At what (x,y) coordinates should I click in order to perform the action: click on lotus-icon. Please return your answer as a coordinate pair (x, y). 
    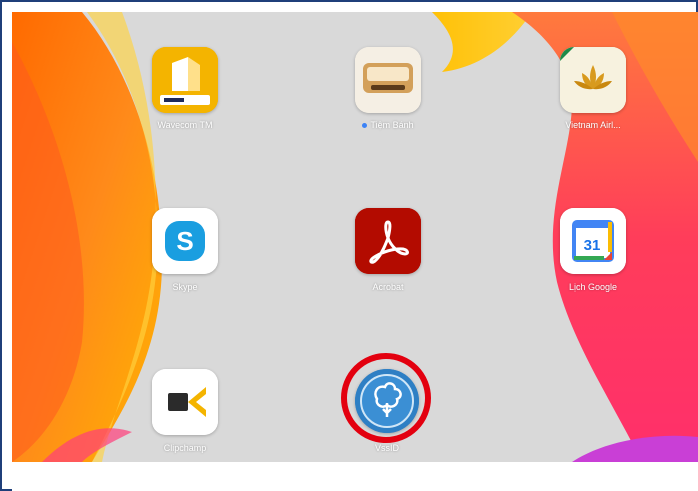
    Looking at the image, I should click on (593, 80).